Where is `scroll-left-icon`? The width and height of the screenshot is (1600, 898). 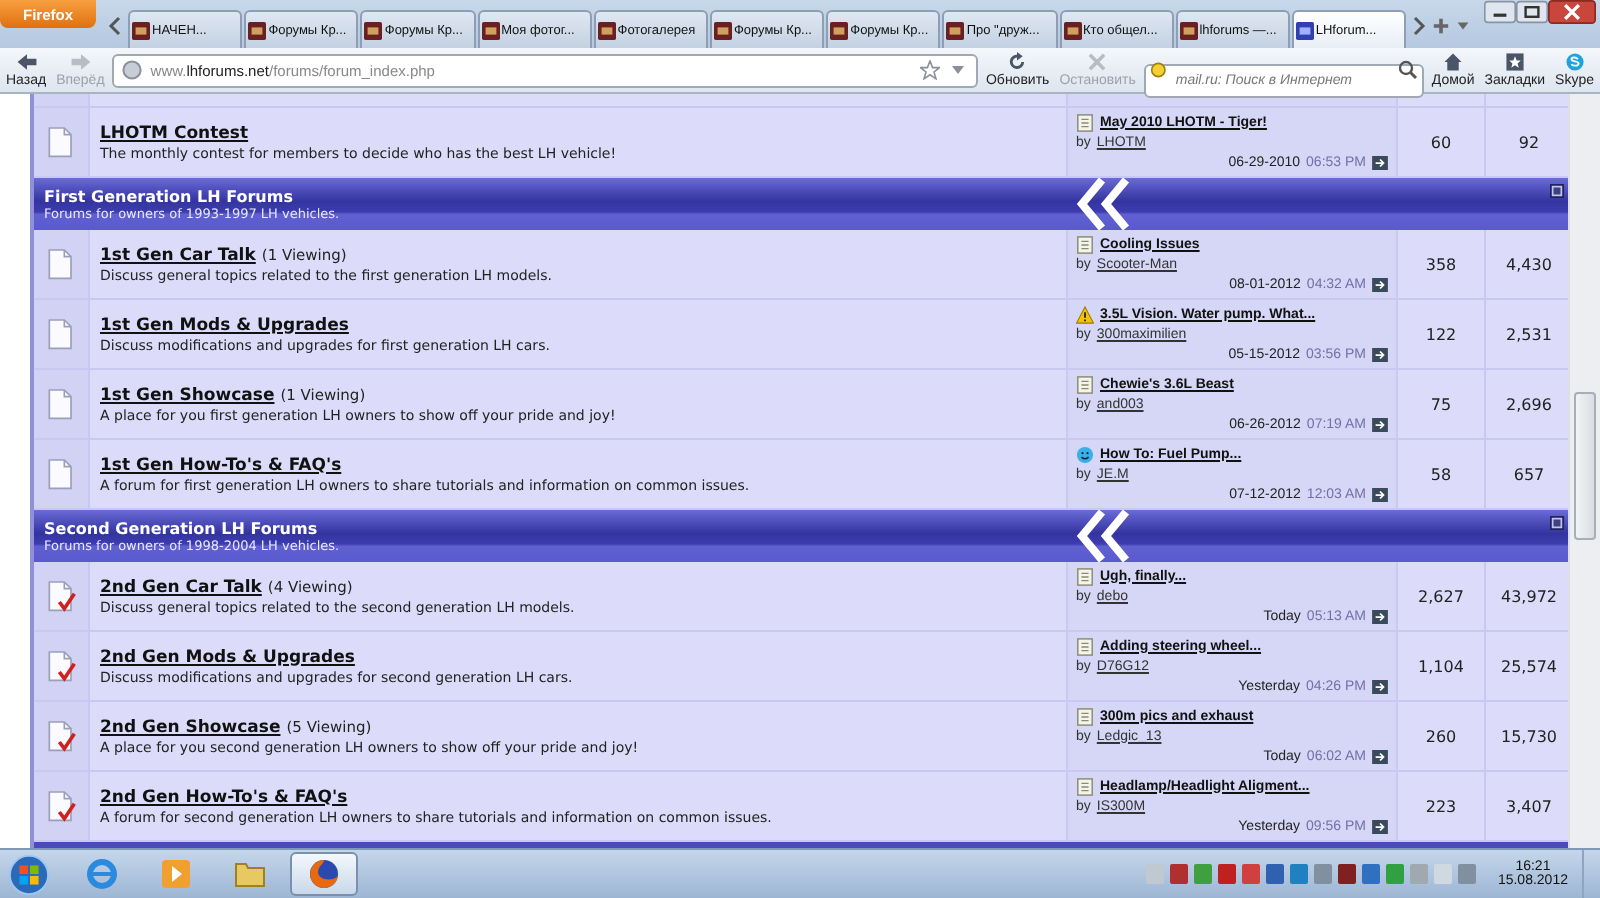
scroll-left-icon is located at coordinates (115, 26).